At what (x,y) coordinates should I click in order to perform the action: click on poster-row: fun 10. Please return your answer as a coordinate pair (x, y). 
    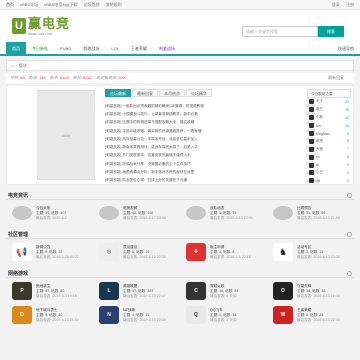
    Looking at the image, I should click on (329, 126).